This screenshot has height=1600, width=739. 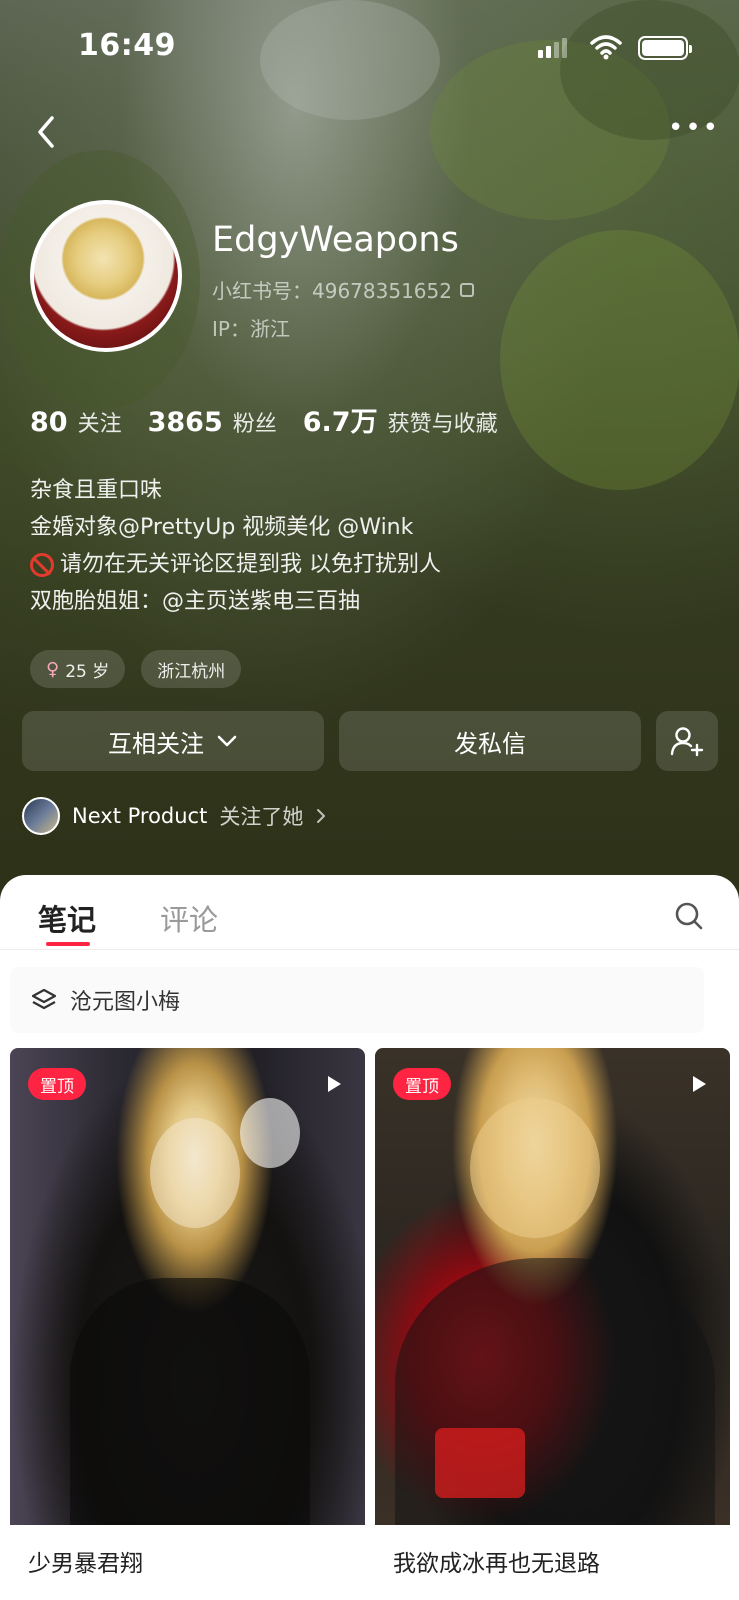 I want to click on follow-button: 互相关注, so click(x=173, y=741).